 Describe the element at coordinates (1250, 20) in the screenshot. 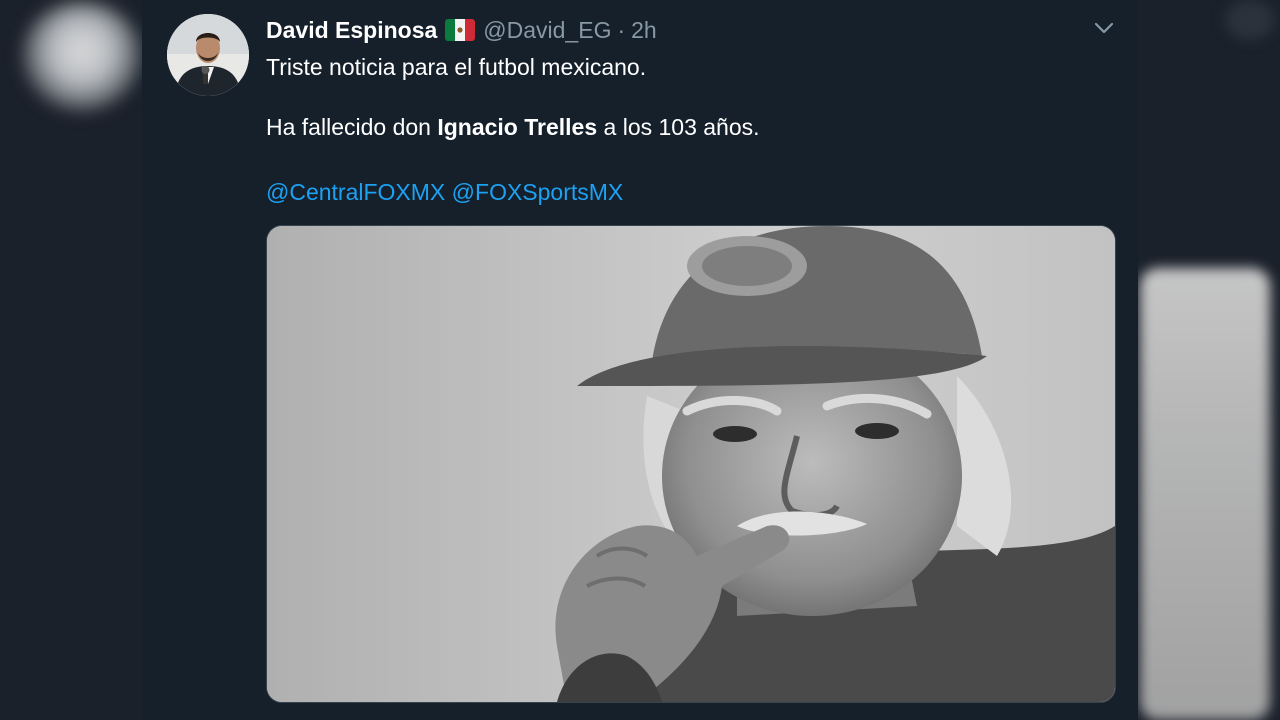

I see `blurred-background-shape` at that location.